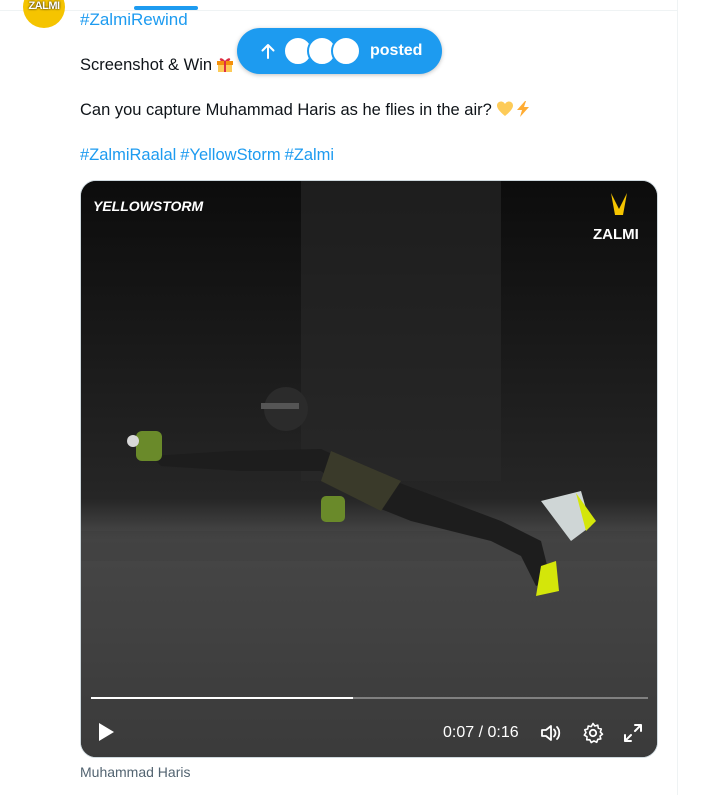 The image size is (707, 795). What do you see at coordinates (396, 50) in the screenshot?
I see `posted-label: posted` at bounding box center [396, 50].